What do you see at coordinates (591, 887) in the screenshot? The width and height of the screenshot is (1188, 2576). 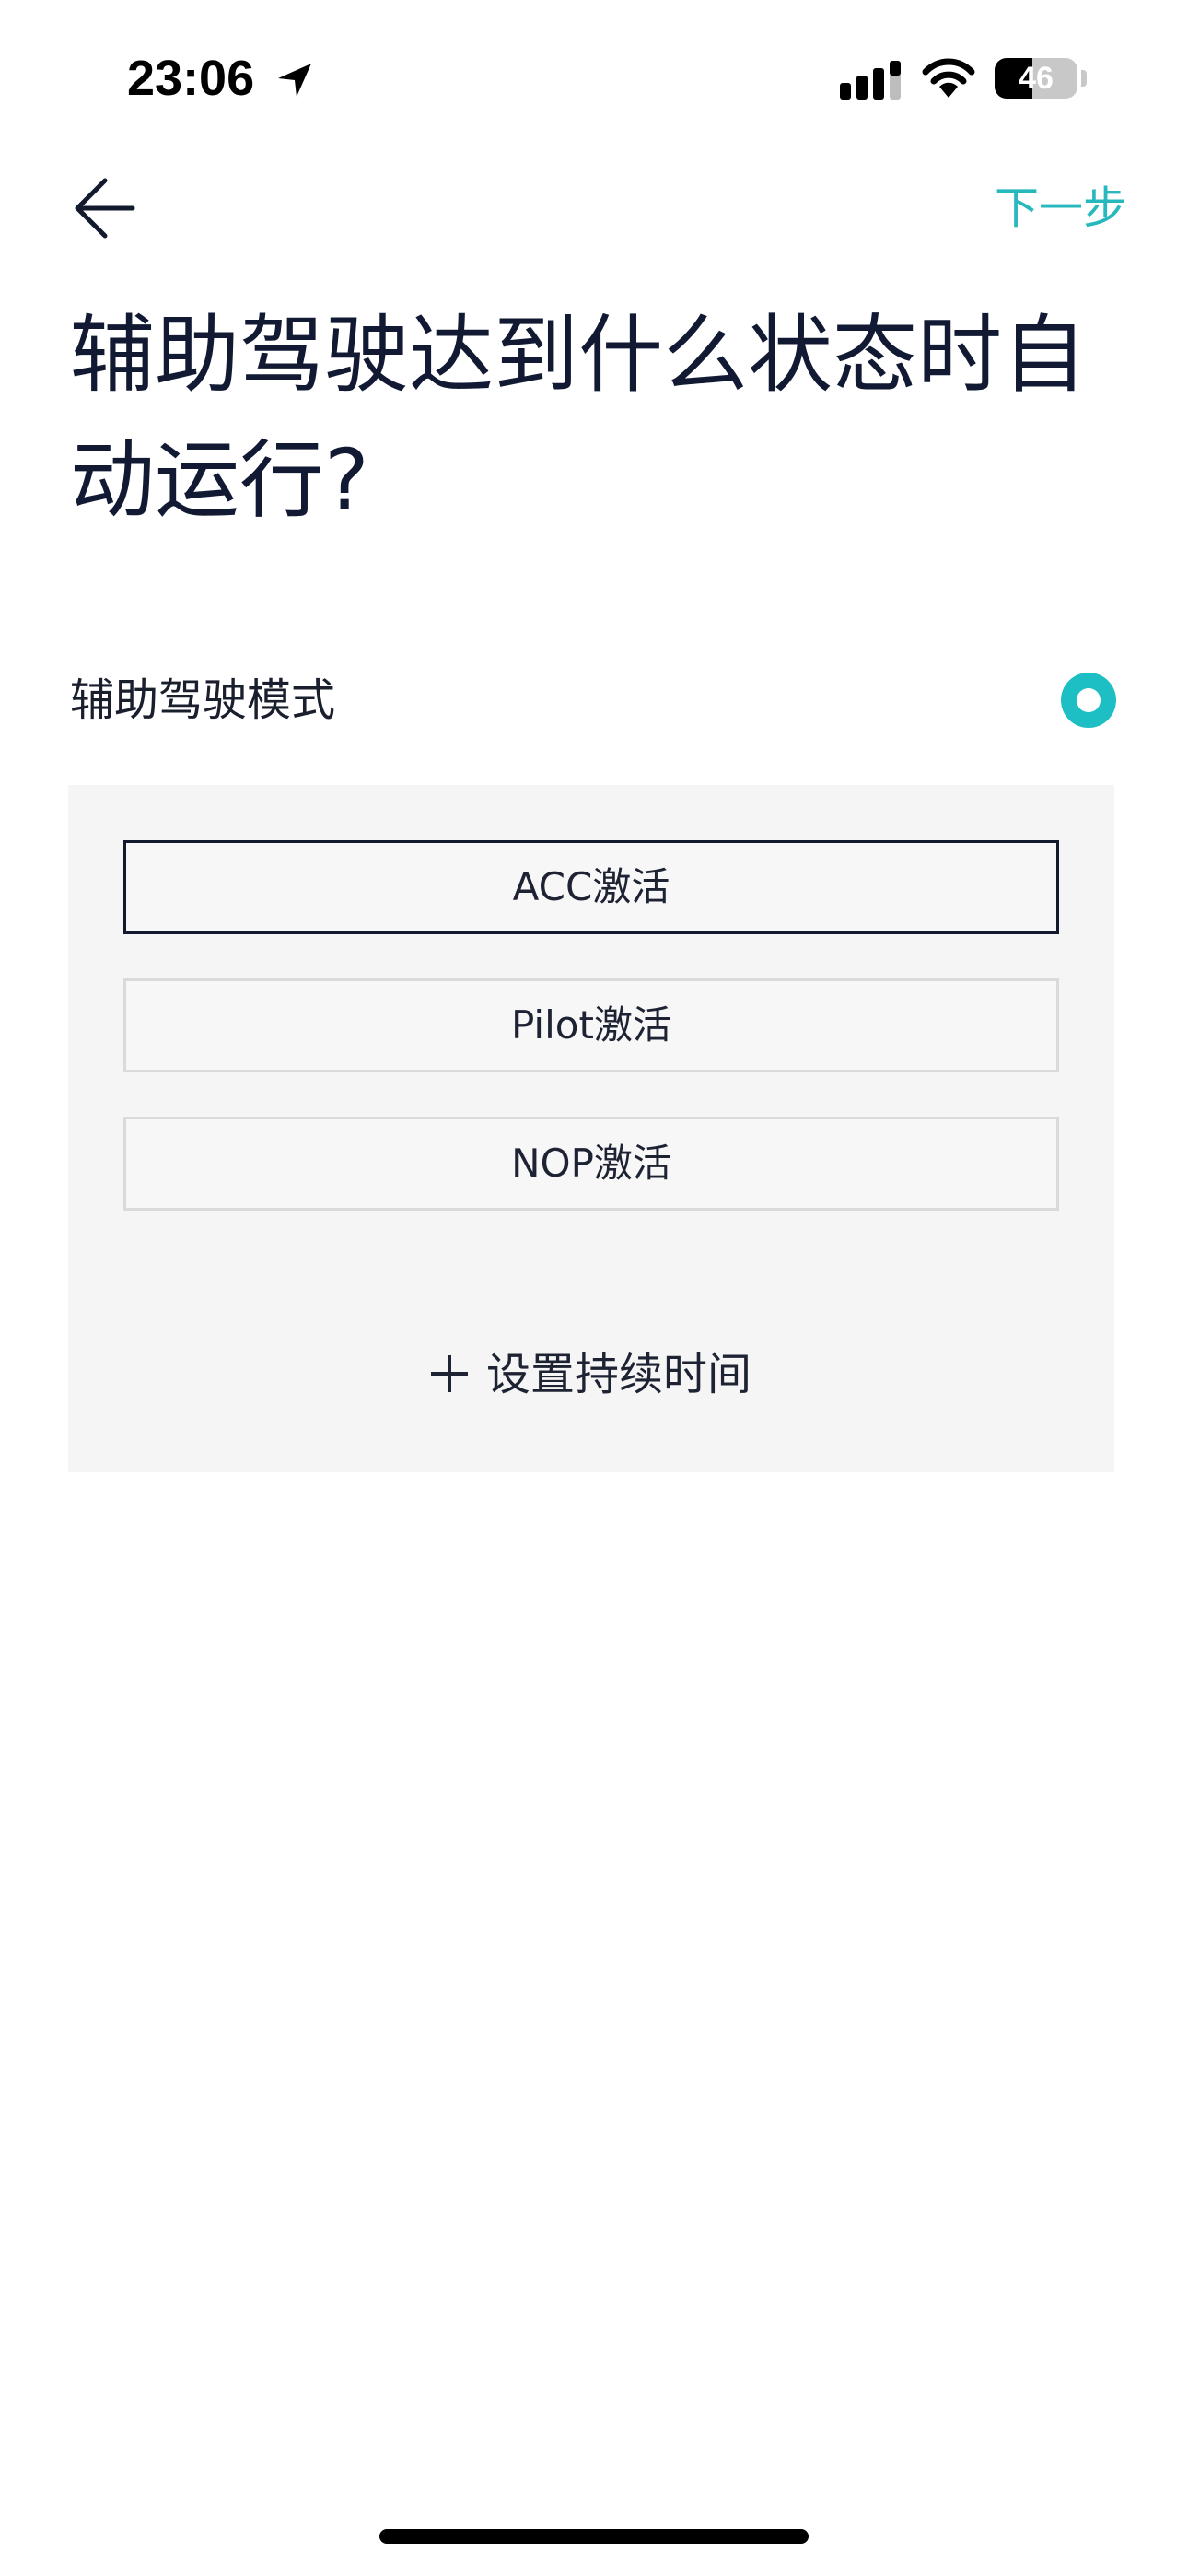 I see `option-acc-activated: ACC激活` at bounding box center [591, 887].